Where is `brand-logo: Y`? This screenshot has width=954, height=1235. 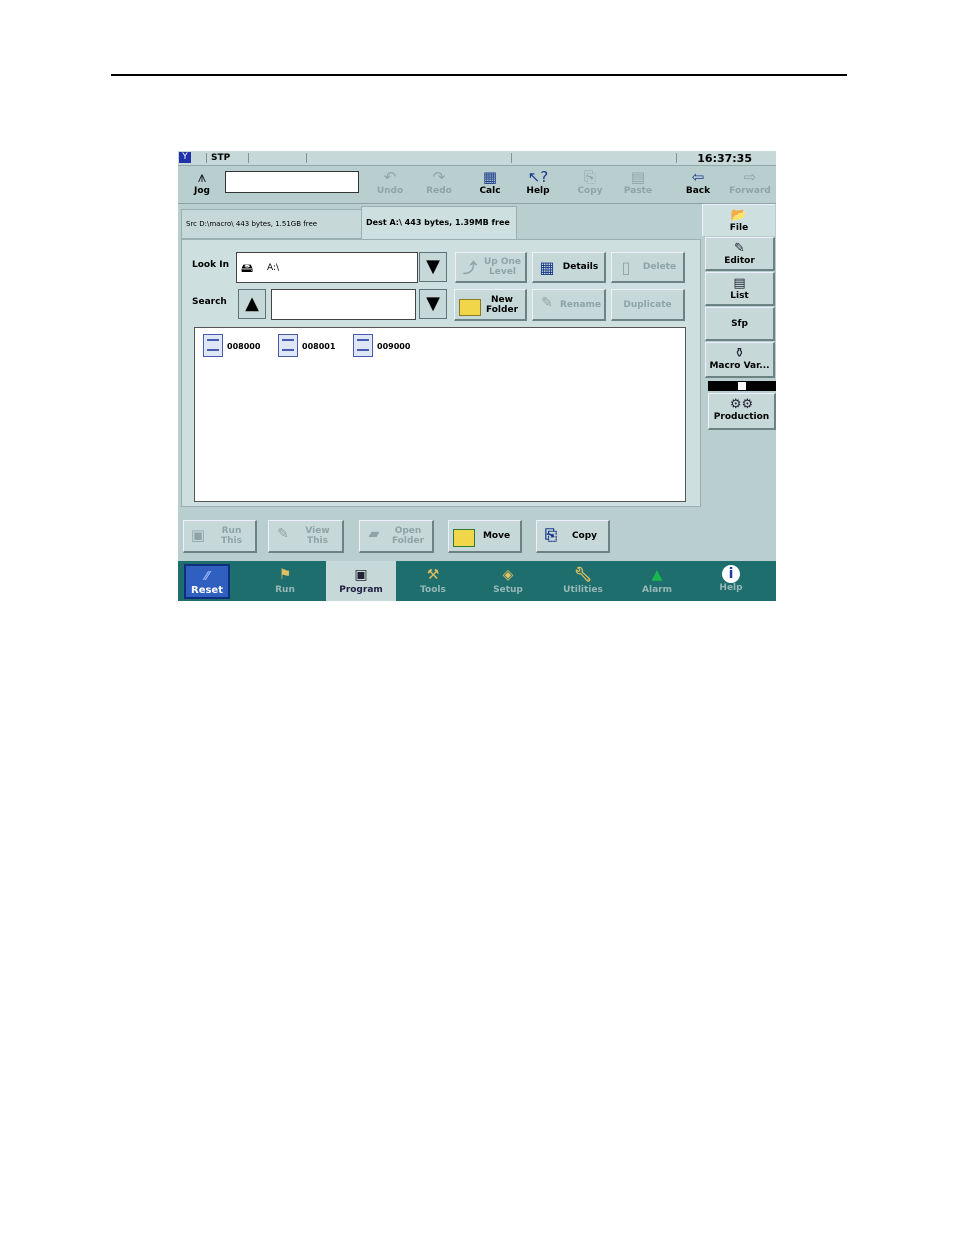
brand-logo: Y is located at coordinates (185, 157).